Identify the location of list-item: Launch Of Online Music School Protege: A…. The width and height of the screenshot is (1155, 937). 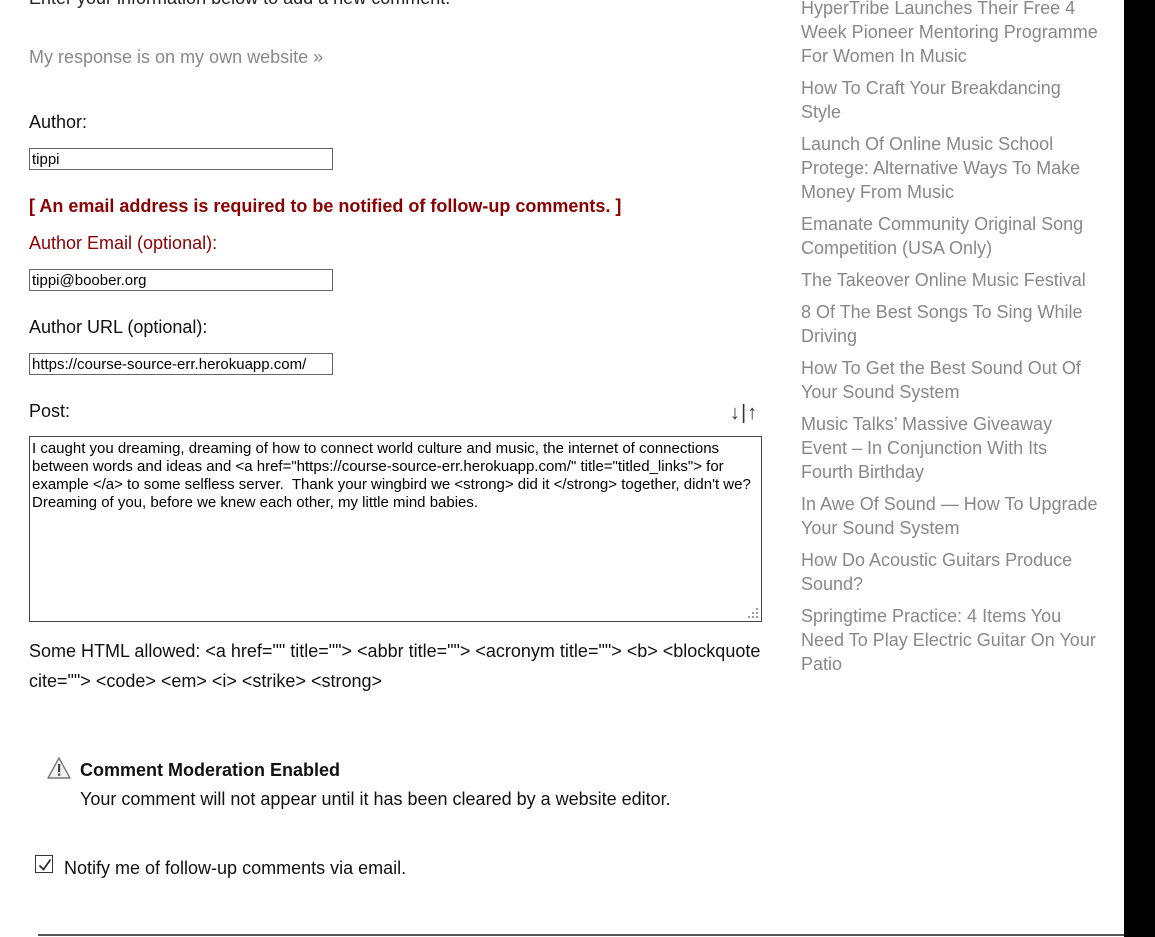
(951, 168).